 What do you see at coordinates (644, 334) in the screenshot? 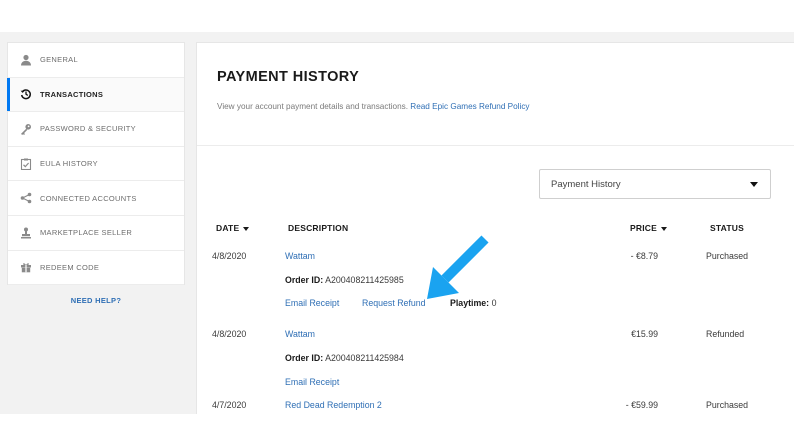
I see `transaction-price: €15.99` at bounding box center [644, 334].